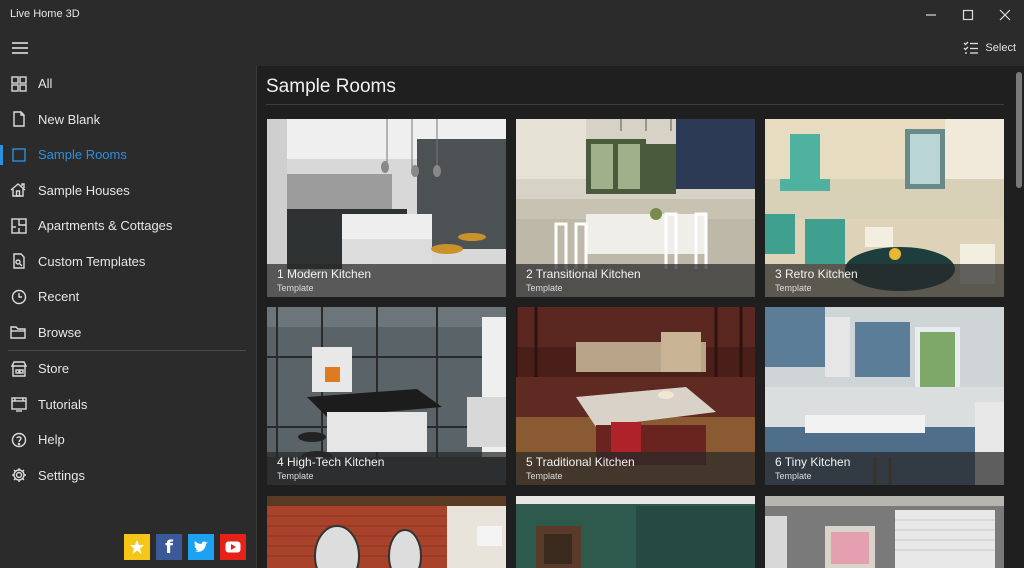  What do you see at coordinates (512, 15) in the screenshot?
I see `title-bar: Live Home 3D` at bounding box center [512, 15].